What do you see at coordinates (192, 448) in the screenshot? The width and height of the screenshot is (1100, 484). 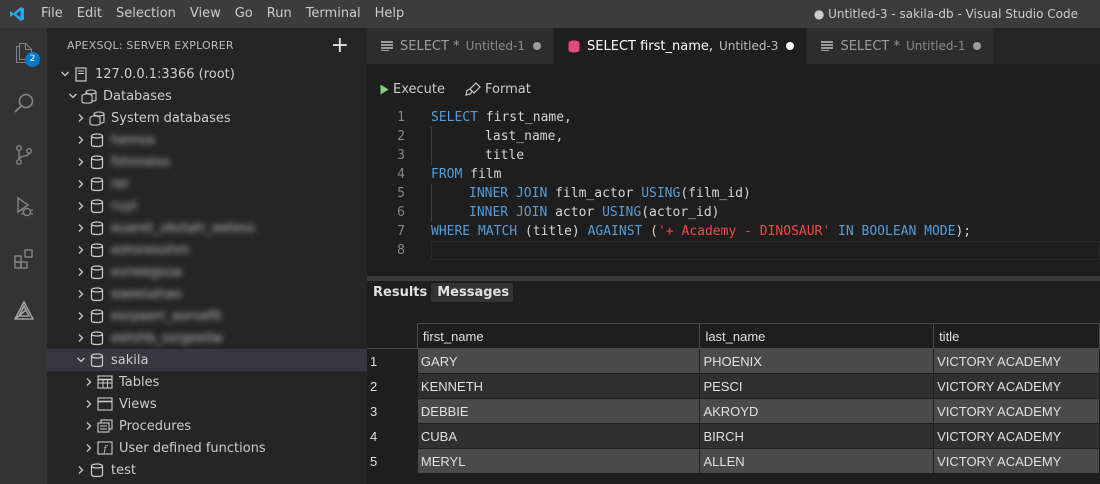 I see `functions-label: User defined functions` at bounding box center [192, 448].